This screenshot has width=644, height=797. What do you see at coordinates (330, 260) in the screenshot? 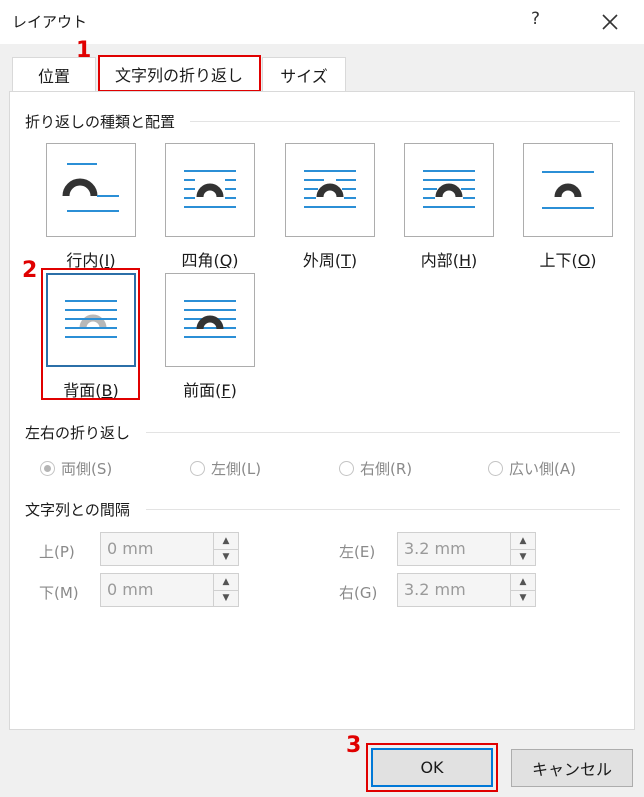
I see `wrap-tight-label: 外周(T)` at bounding box center [330, 260].